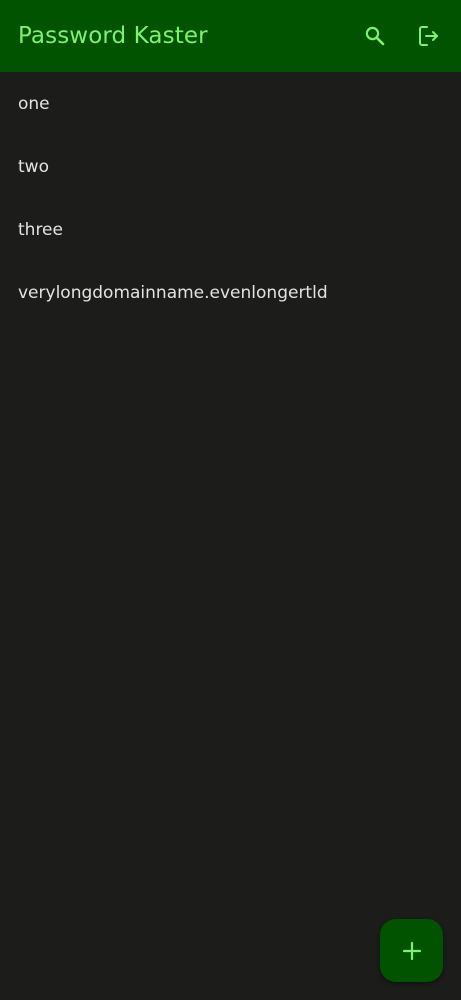 The width and height of the screenshot is (461, 1000). I want to click on logout-icon, so click(428, 36).